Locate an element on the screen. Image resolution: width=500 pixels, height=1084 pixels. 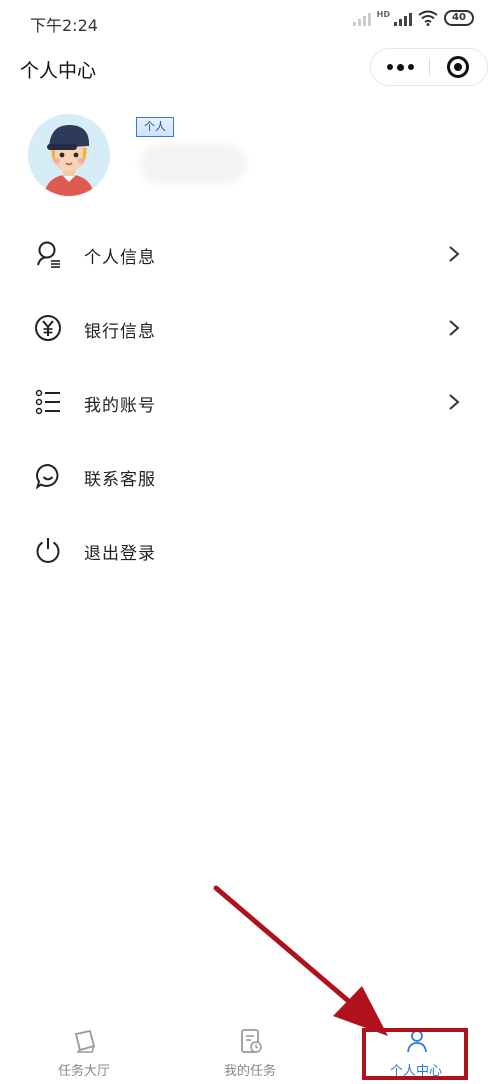
menu-label-personal-info: 个人信息 is located at coordinates (120, 258).